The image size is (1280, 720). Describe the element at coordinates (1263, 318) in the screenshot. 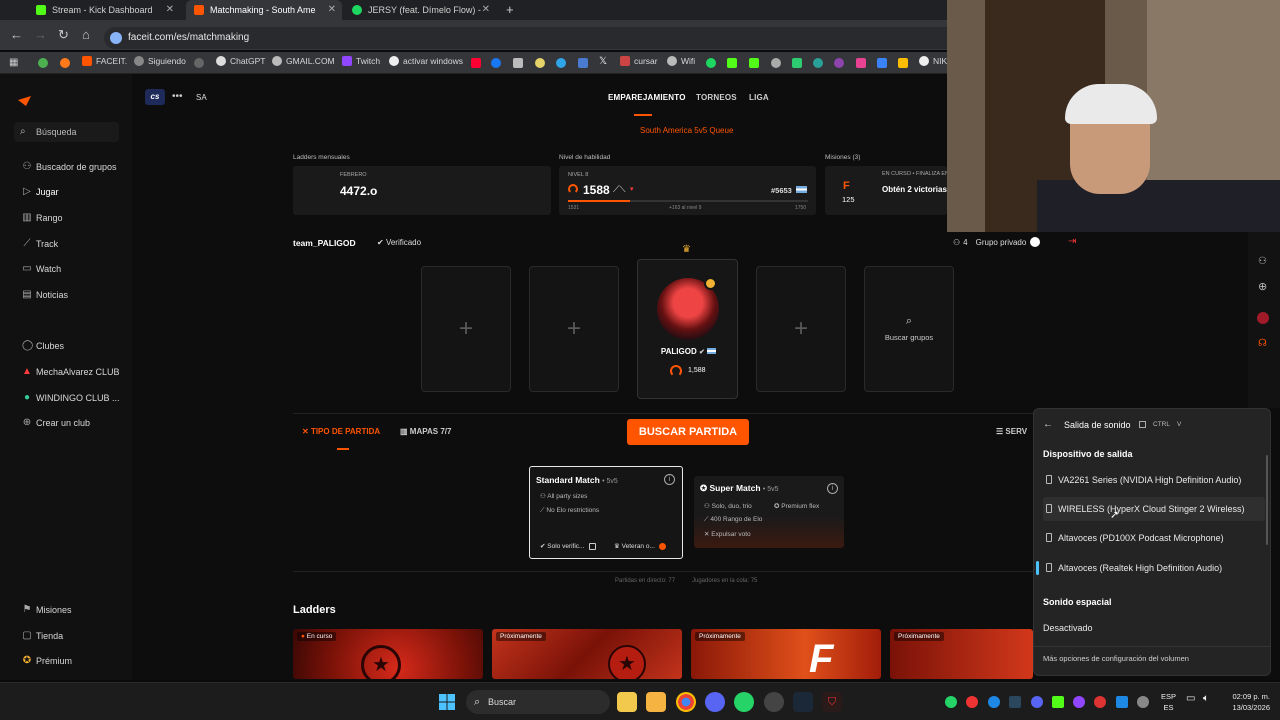

I see `avatar` at that location.